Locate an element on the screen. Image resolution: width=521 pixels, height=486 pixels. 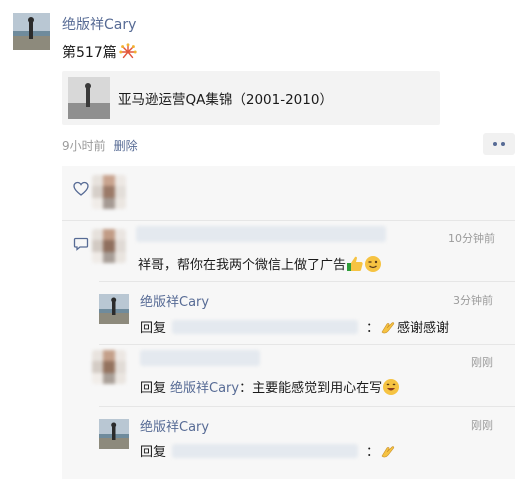
post-text-content: 第517篇 is located at coordinates (89, 53).